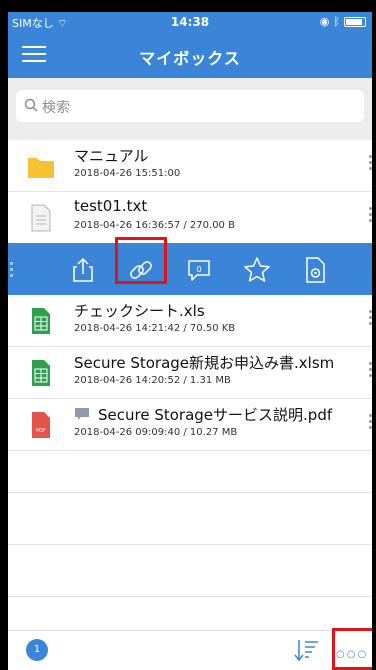 Image resolution: width=376 pixels, height=670 pixels. I want to click on bottom-toolbar: 1 ○○○, so click(190, 650).